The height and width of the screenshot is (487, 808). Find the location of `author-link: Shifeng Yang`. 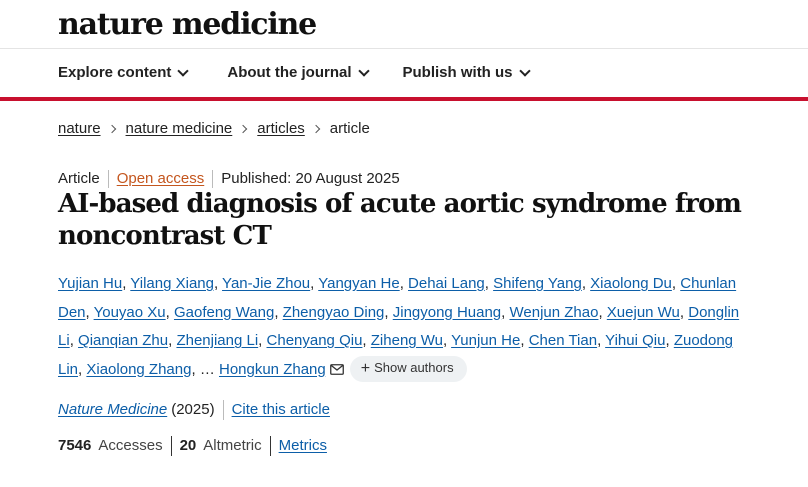

author-link: Shifeng Yang is located at coordinates (537, 283).